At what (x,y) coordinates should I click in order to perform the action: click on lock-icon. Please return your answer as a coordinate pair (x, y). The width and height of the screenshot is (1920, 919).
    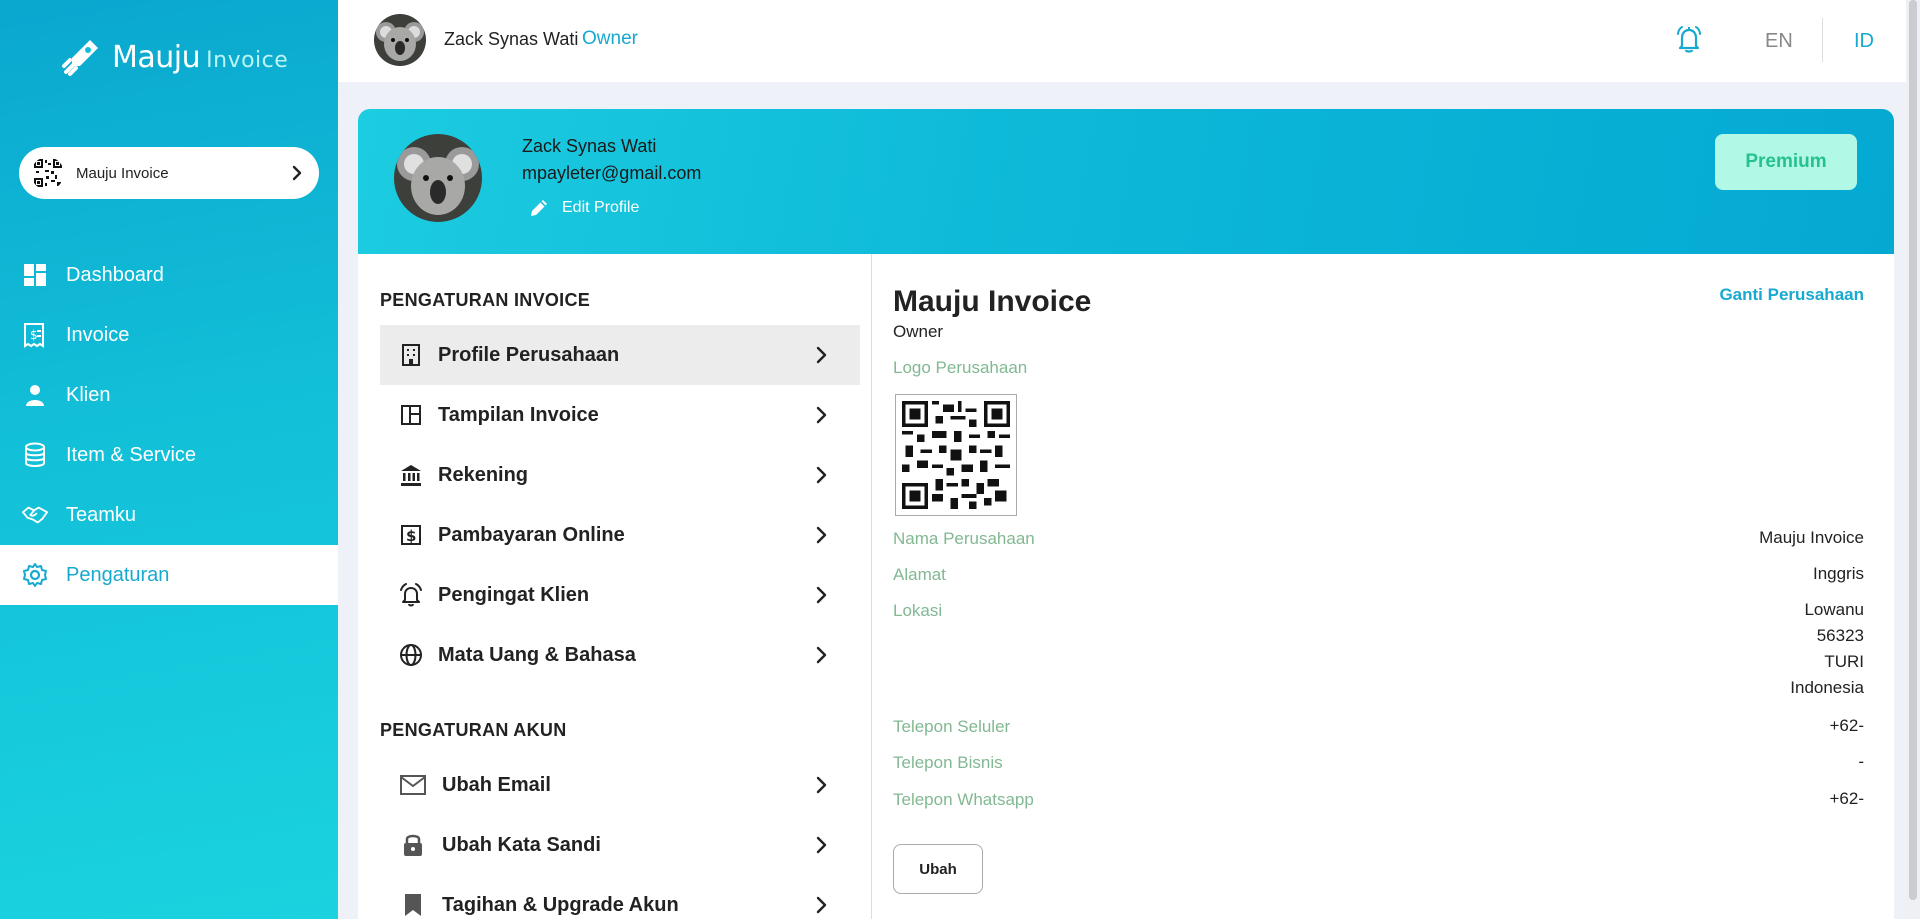
    Looking at the image, I should click on (413, 845).